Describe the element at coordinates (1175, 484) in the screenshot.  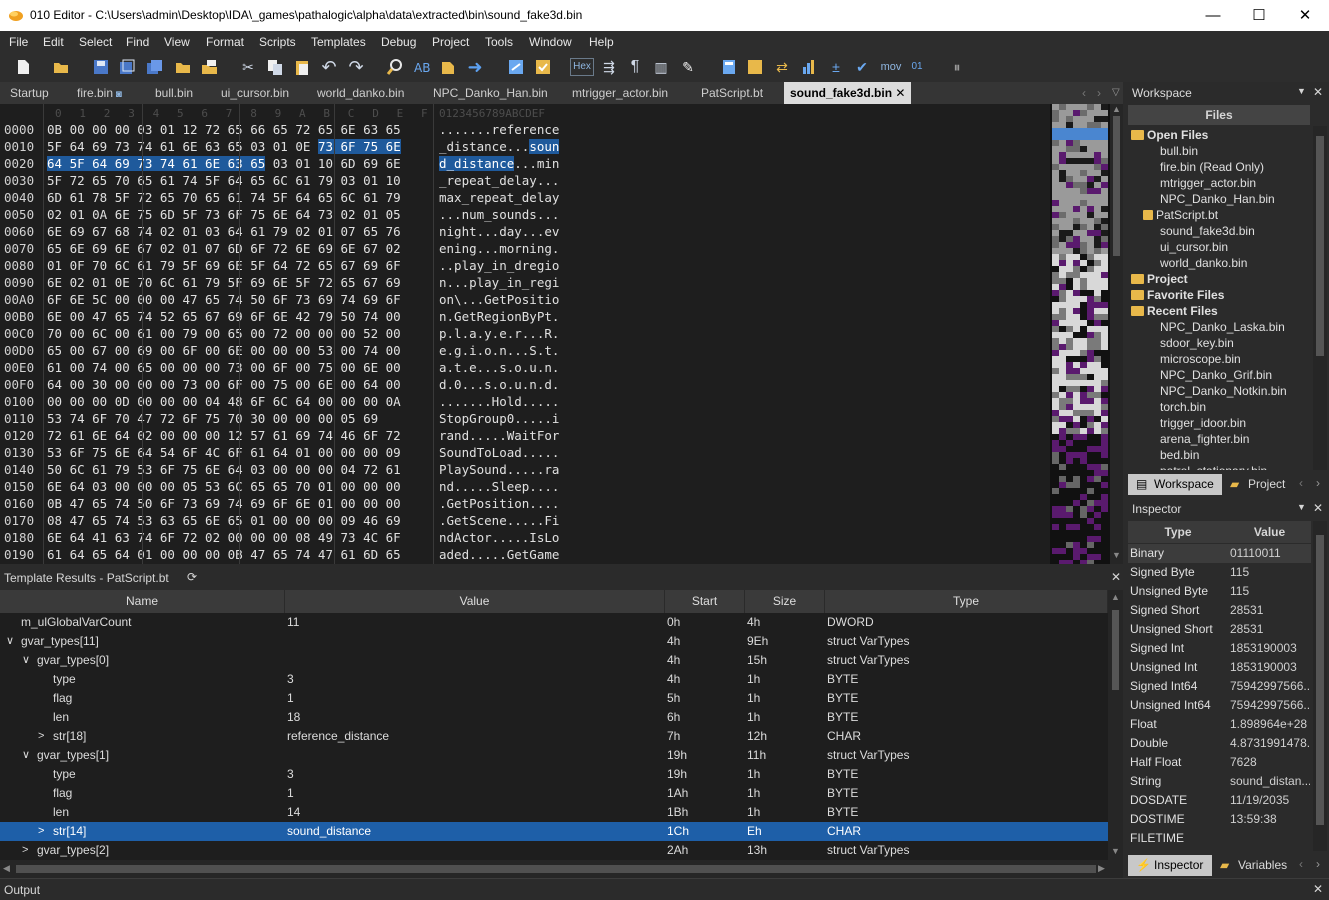
I see `tab-workspace: ▤ Workspace` at that location.